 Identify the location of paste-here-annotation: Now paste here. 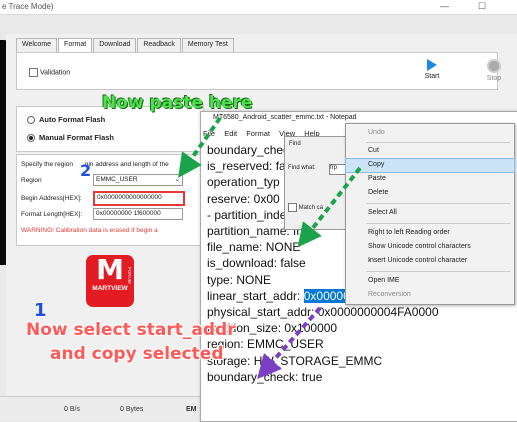
(177, 103).